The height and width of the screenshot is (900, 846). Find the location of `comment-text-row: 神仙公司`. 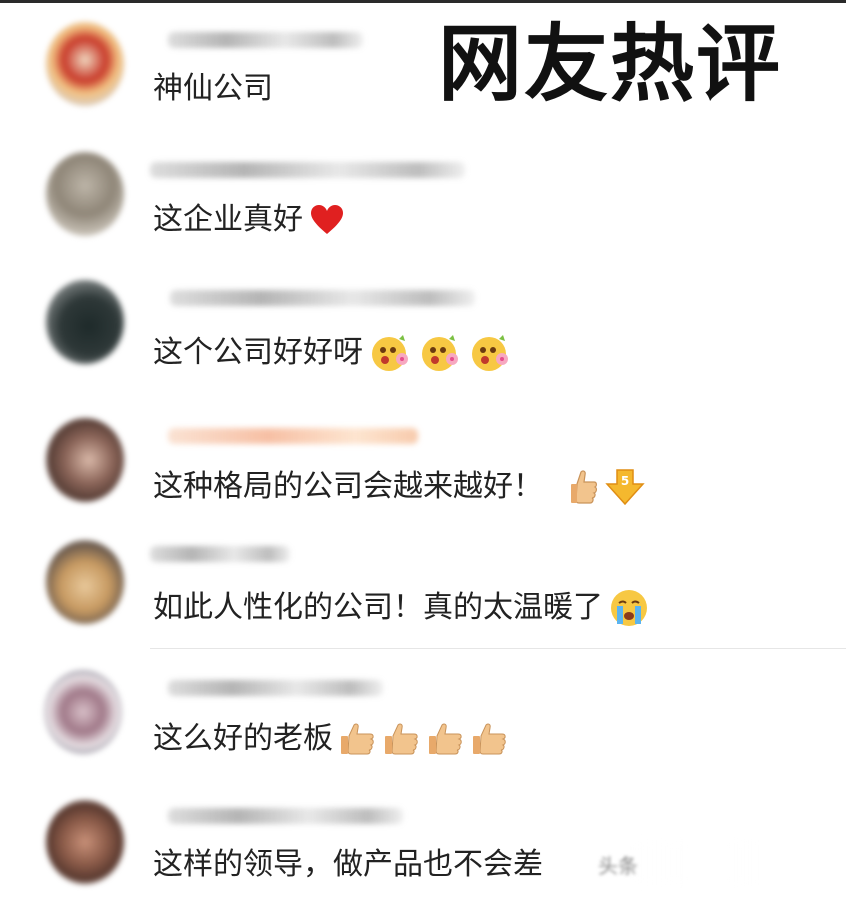

comment-text-row: 神仙公司 is located at coordinates (213, 89).